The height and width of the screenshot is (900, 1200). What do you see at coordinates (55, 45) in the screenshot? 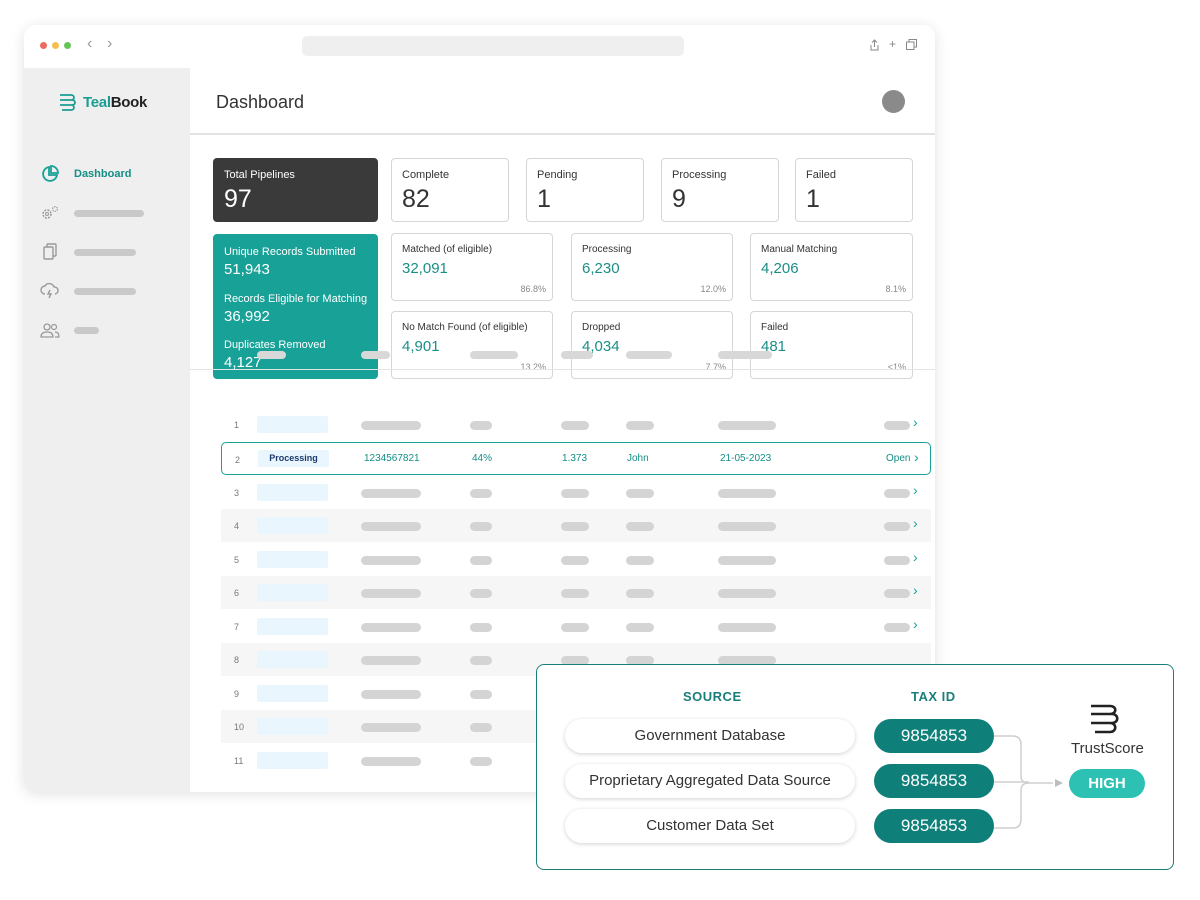
I see `minimize-window-button` at bounding box center [55, 45].